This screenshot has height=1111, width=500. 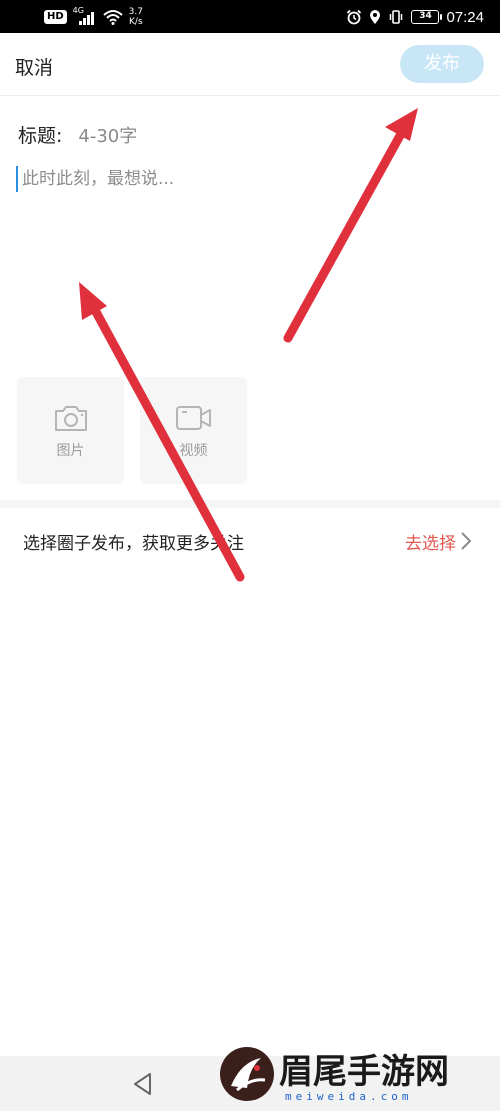 What do you see at coordinates (136, 22) in the screenshot?
I see `speed-unit: K/s` at bounding box center [136, 22].